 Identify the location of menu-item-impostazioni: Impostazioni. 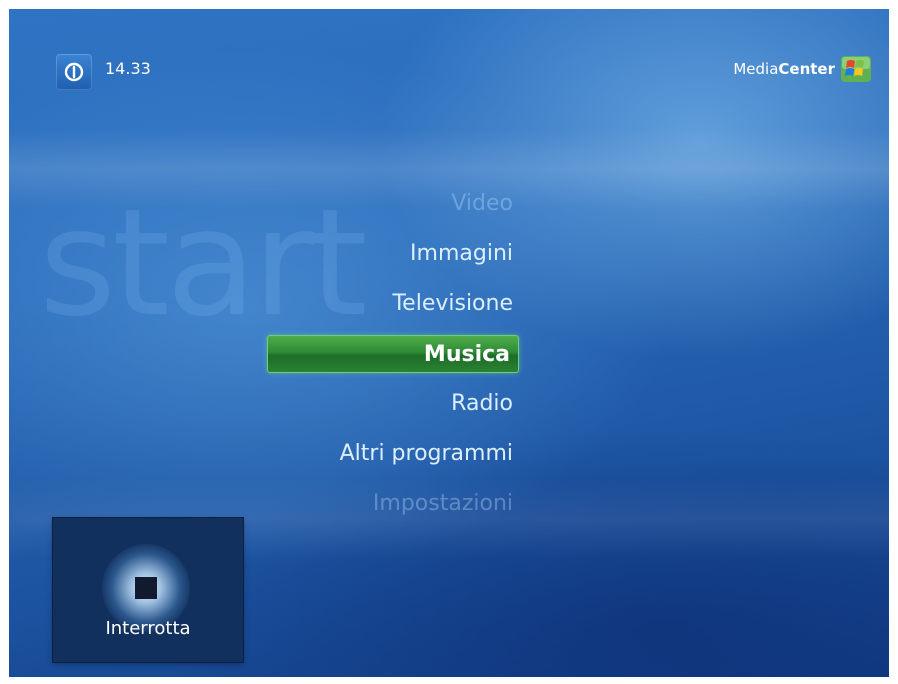
(443, 504).